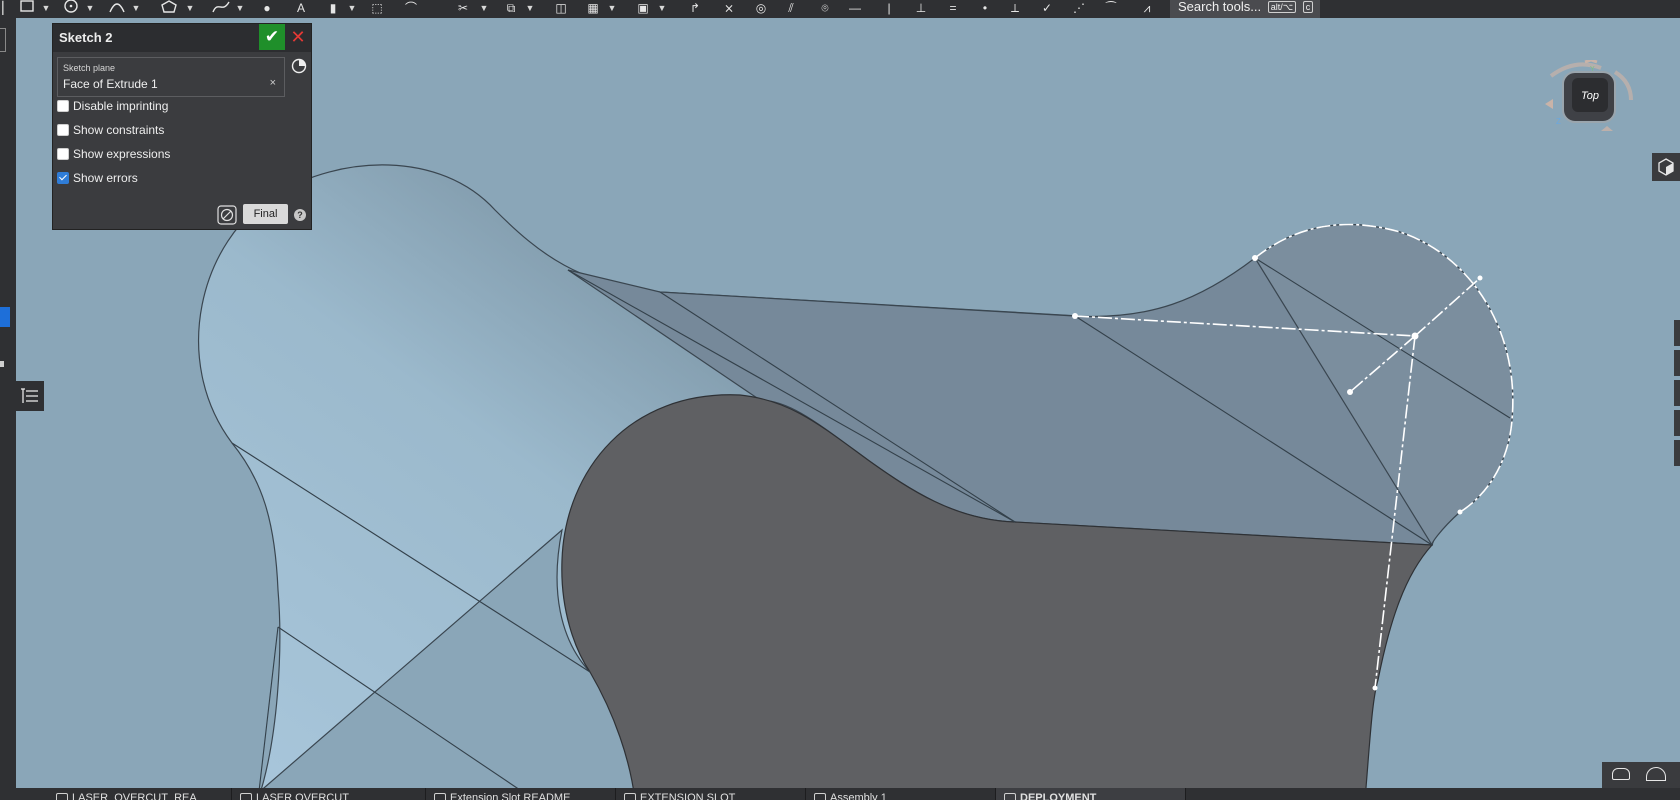 Image resolution: width=1680 pixels, height=800 pixels. Describe the element at coordinates (1147, 9) in the screenshot. I see `symmetric-icon: ⩘` at that location.